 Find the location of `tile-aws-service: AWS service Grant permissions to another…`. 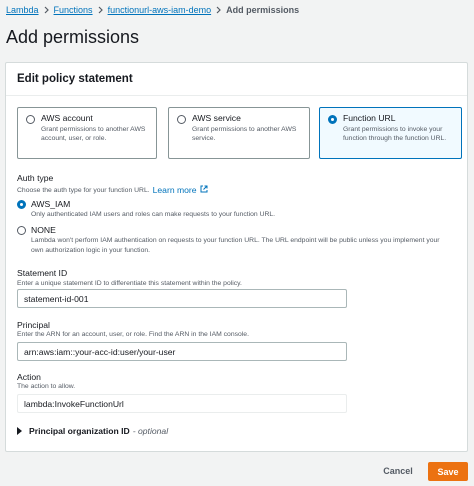

tile-aws-service: AWS service Grant permissions to another… is located at coordinates (239, 133).